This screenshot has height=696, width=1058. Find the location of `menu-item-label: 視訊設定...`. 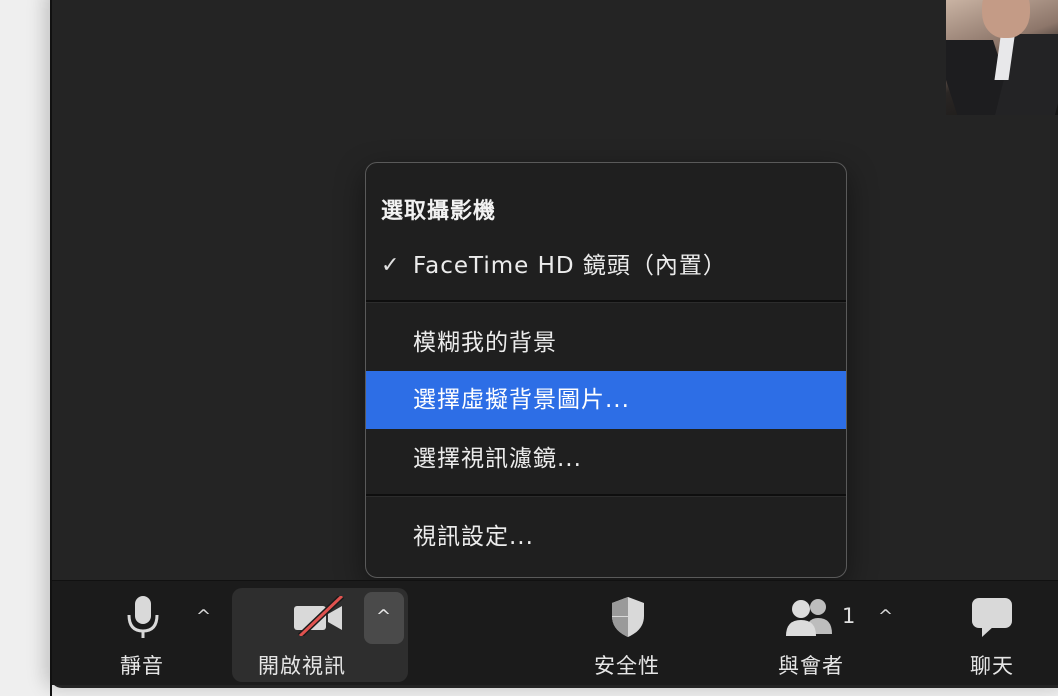

menu-item-label: 視訊設定... is located at coordinates (473, 537).